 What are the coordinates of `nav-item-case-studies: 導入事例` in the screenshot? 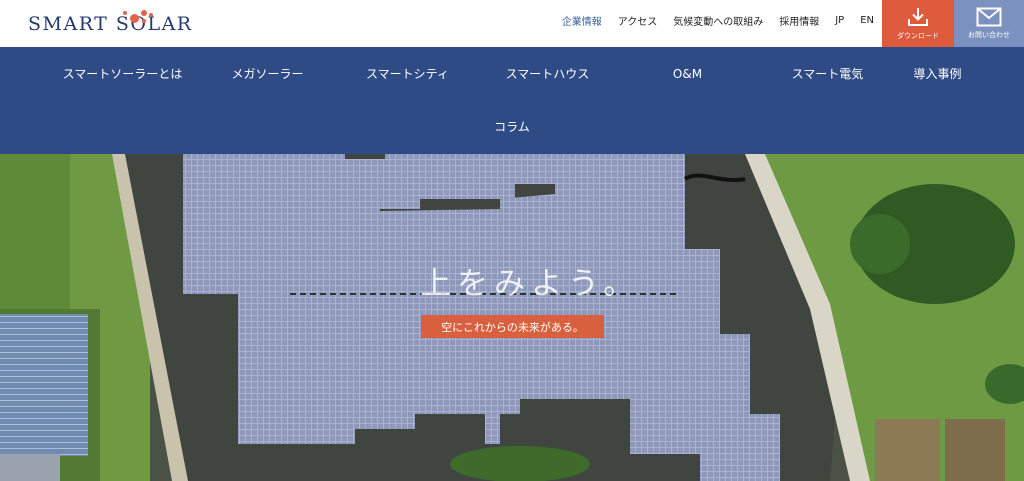 It's located at (937, 73).